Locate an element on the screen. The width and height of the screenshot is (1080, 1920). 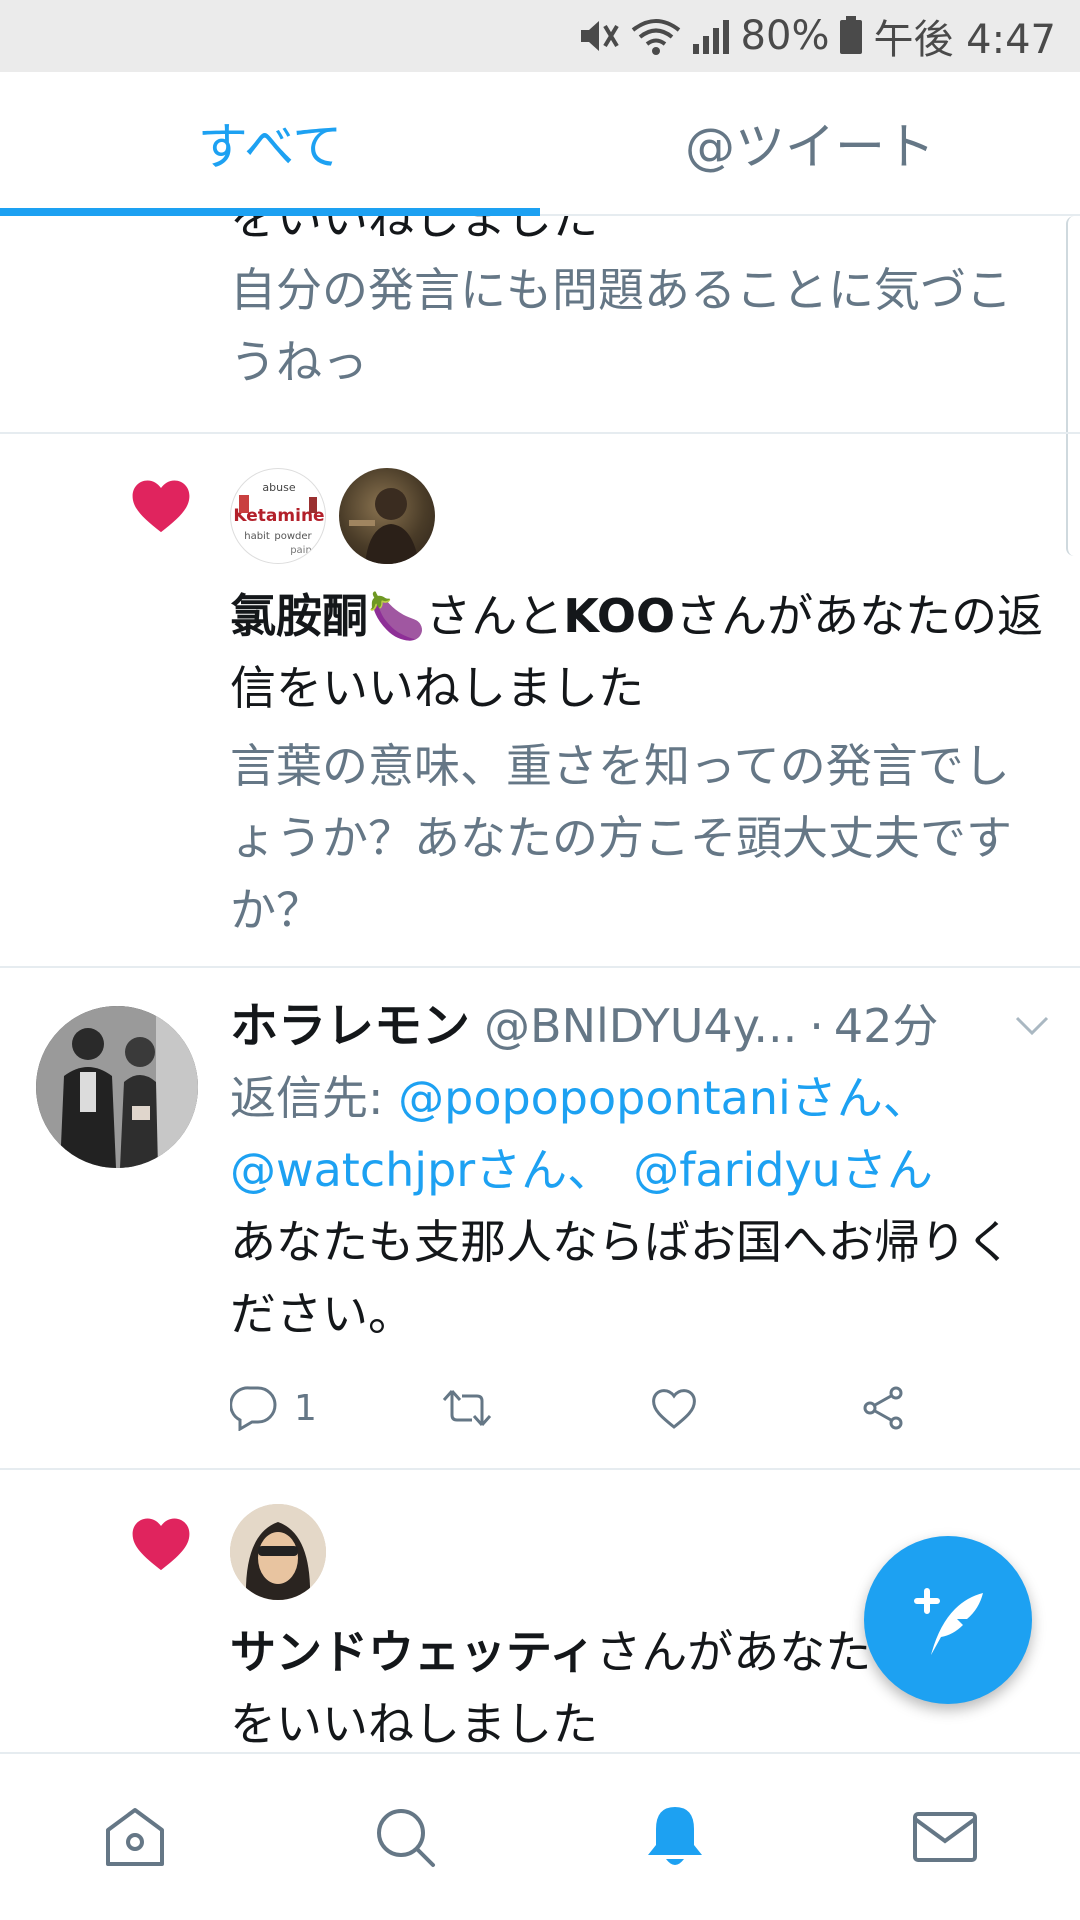
signal-icon is located at coordinates (710, 37).